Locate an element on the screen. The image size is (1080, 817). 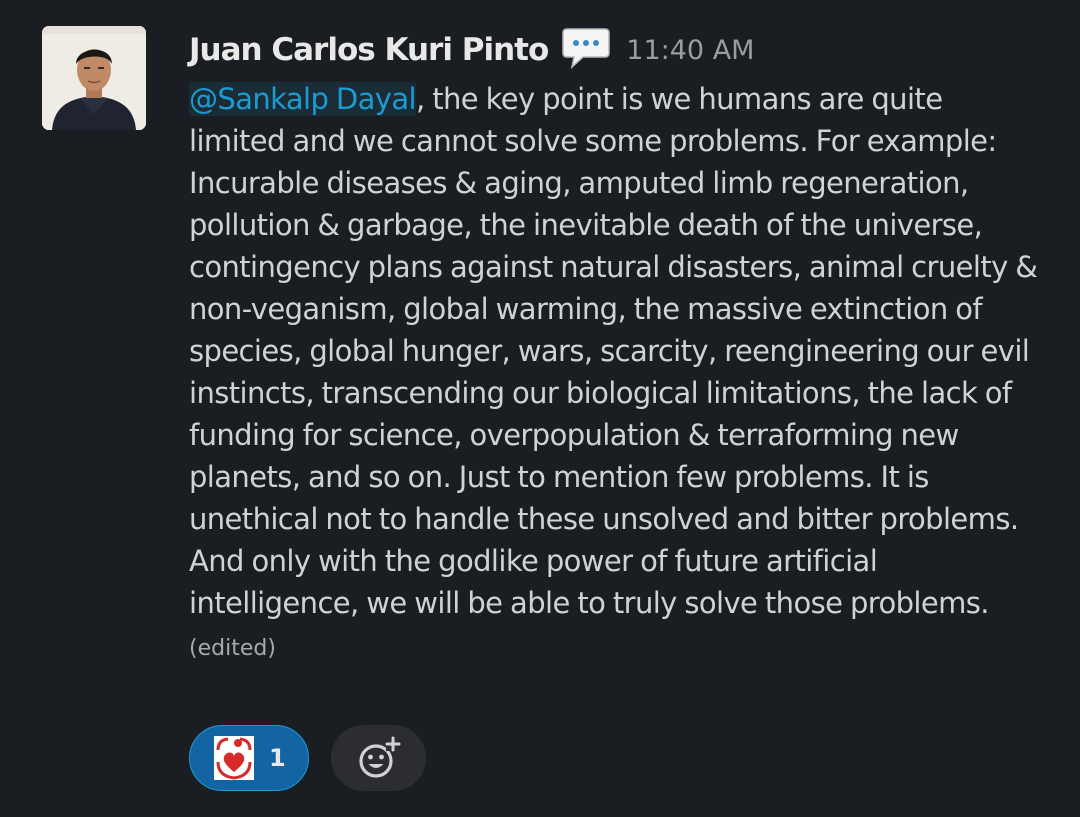
user-mention: @Sankalp Dayal is located at coordinates (303, 99).